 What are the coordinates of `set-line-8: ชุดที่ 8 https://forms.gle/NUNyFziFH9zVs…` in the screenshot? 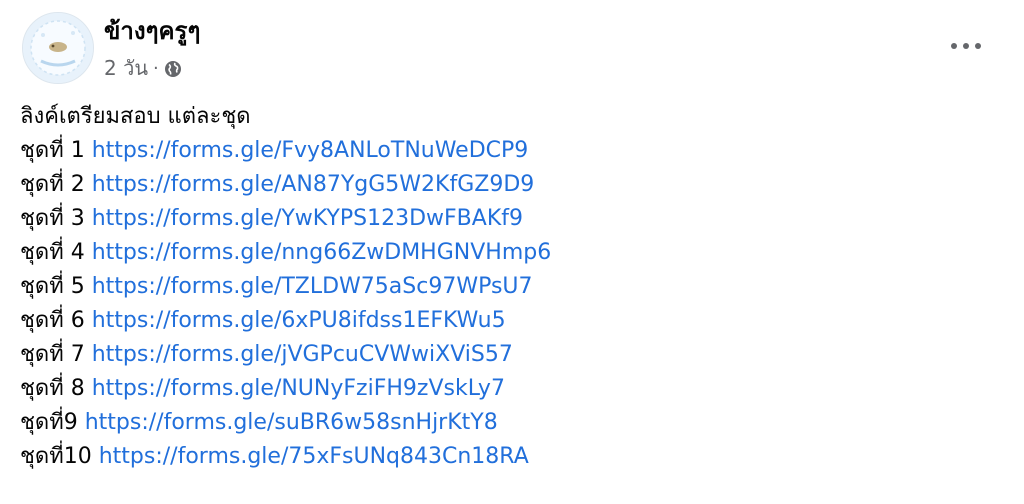 It's located at (500, 389).